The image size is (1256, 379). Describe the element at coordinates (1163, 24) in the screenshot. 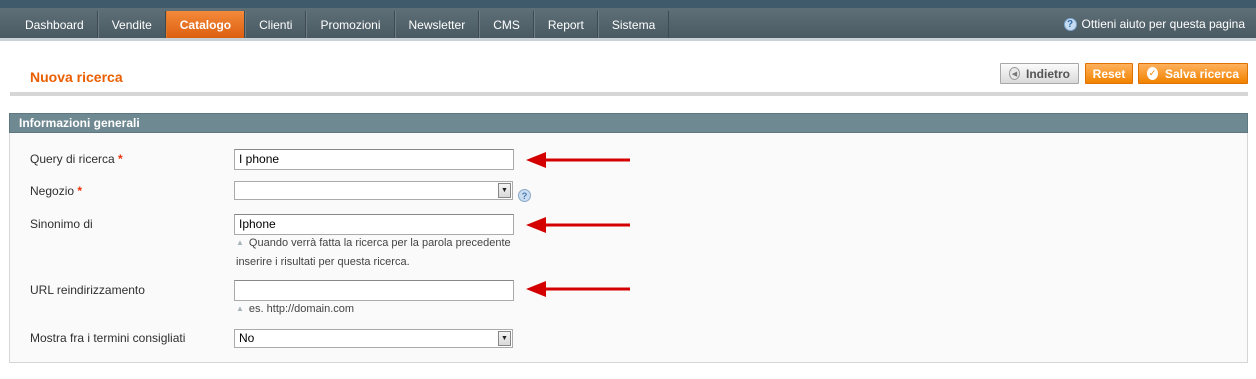

I see `help-label: Ottieni aiuto per questa pagina` at that location.